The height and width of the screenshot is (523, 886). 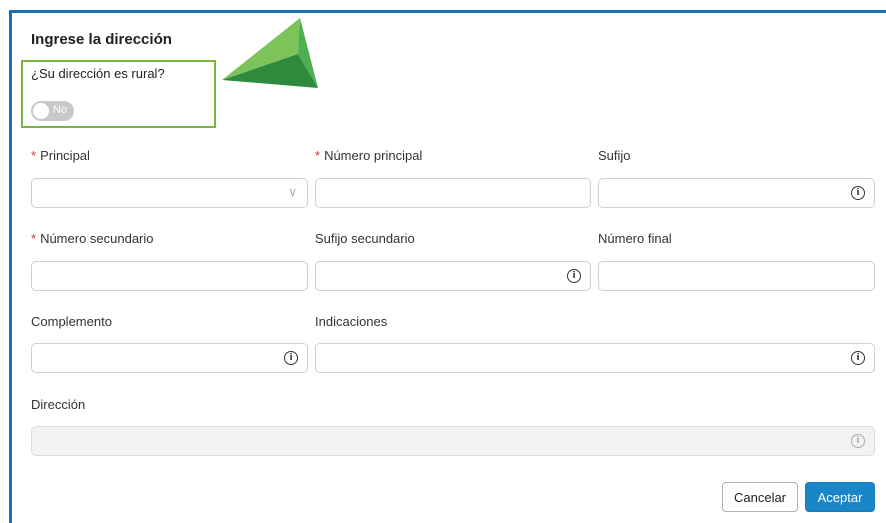 I want to click on cancel-button: Cancelar, so click(x=760, y=497).